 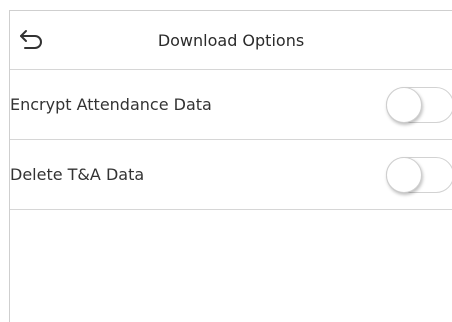 I want to click on encrypt-attendance-data-toggle, so click(x=419, y=105).